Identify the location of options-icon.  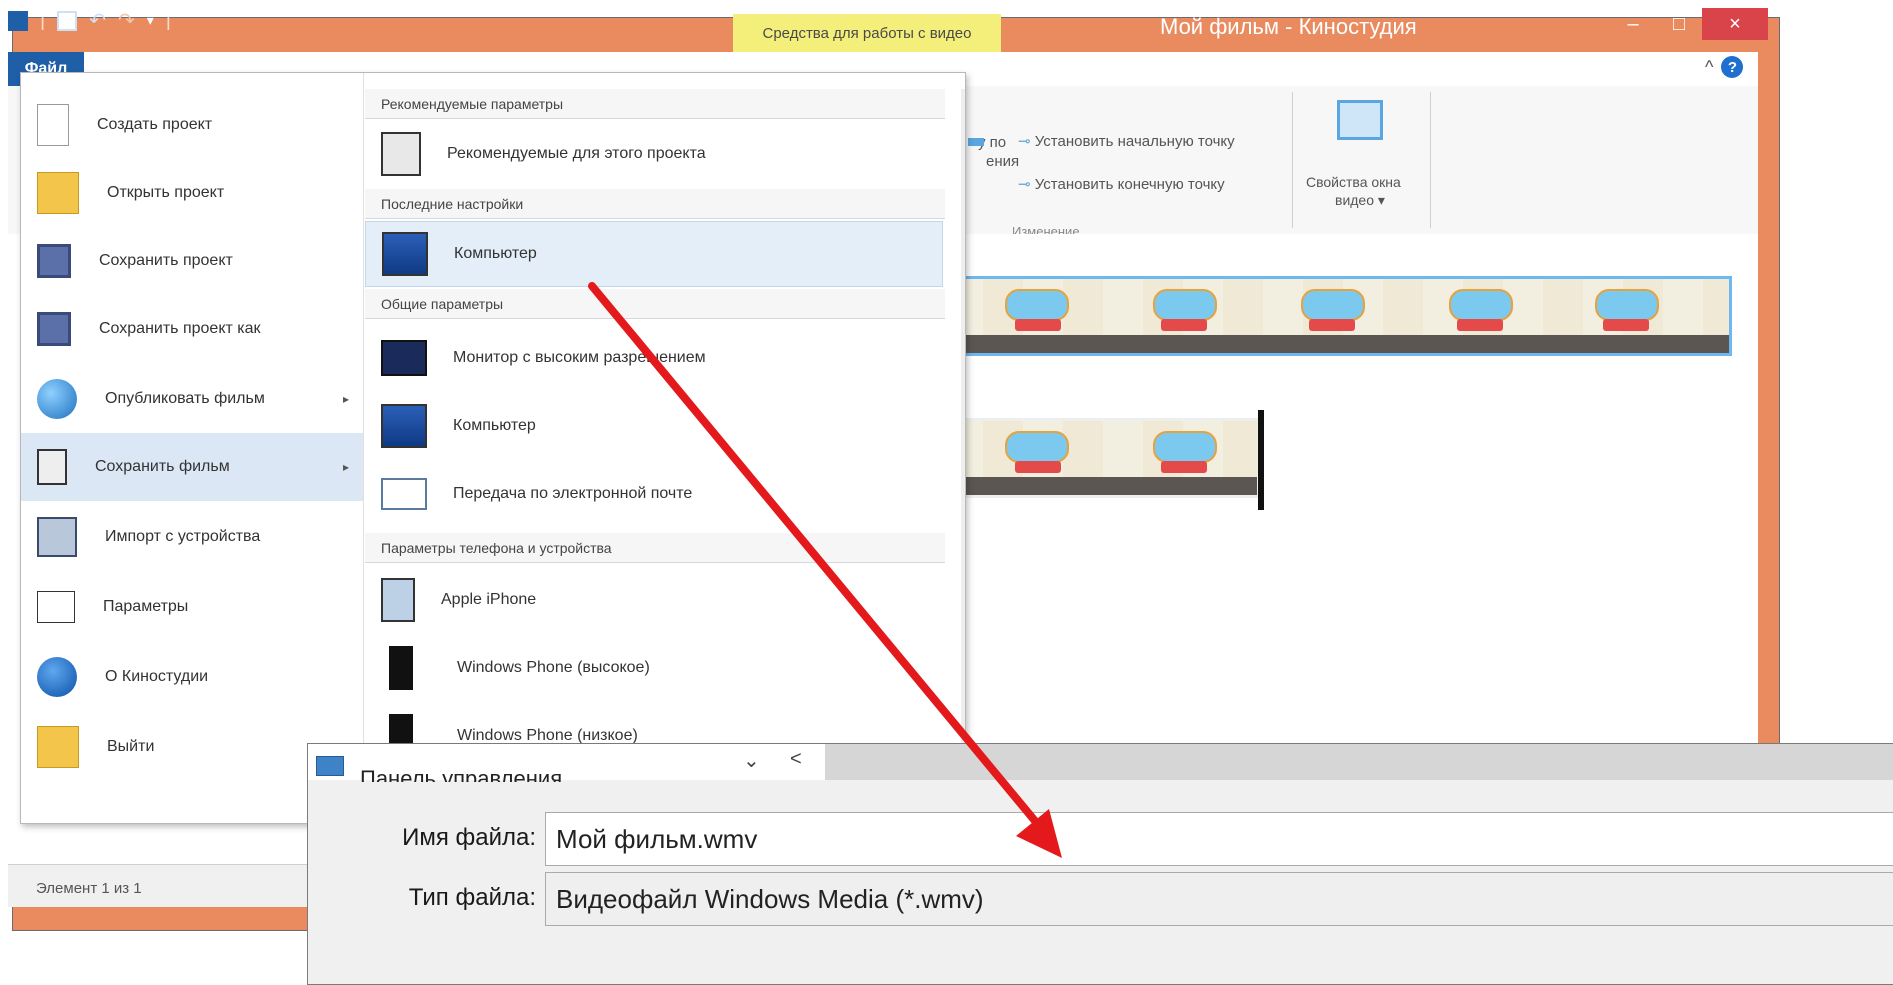
(56, 607).